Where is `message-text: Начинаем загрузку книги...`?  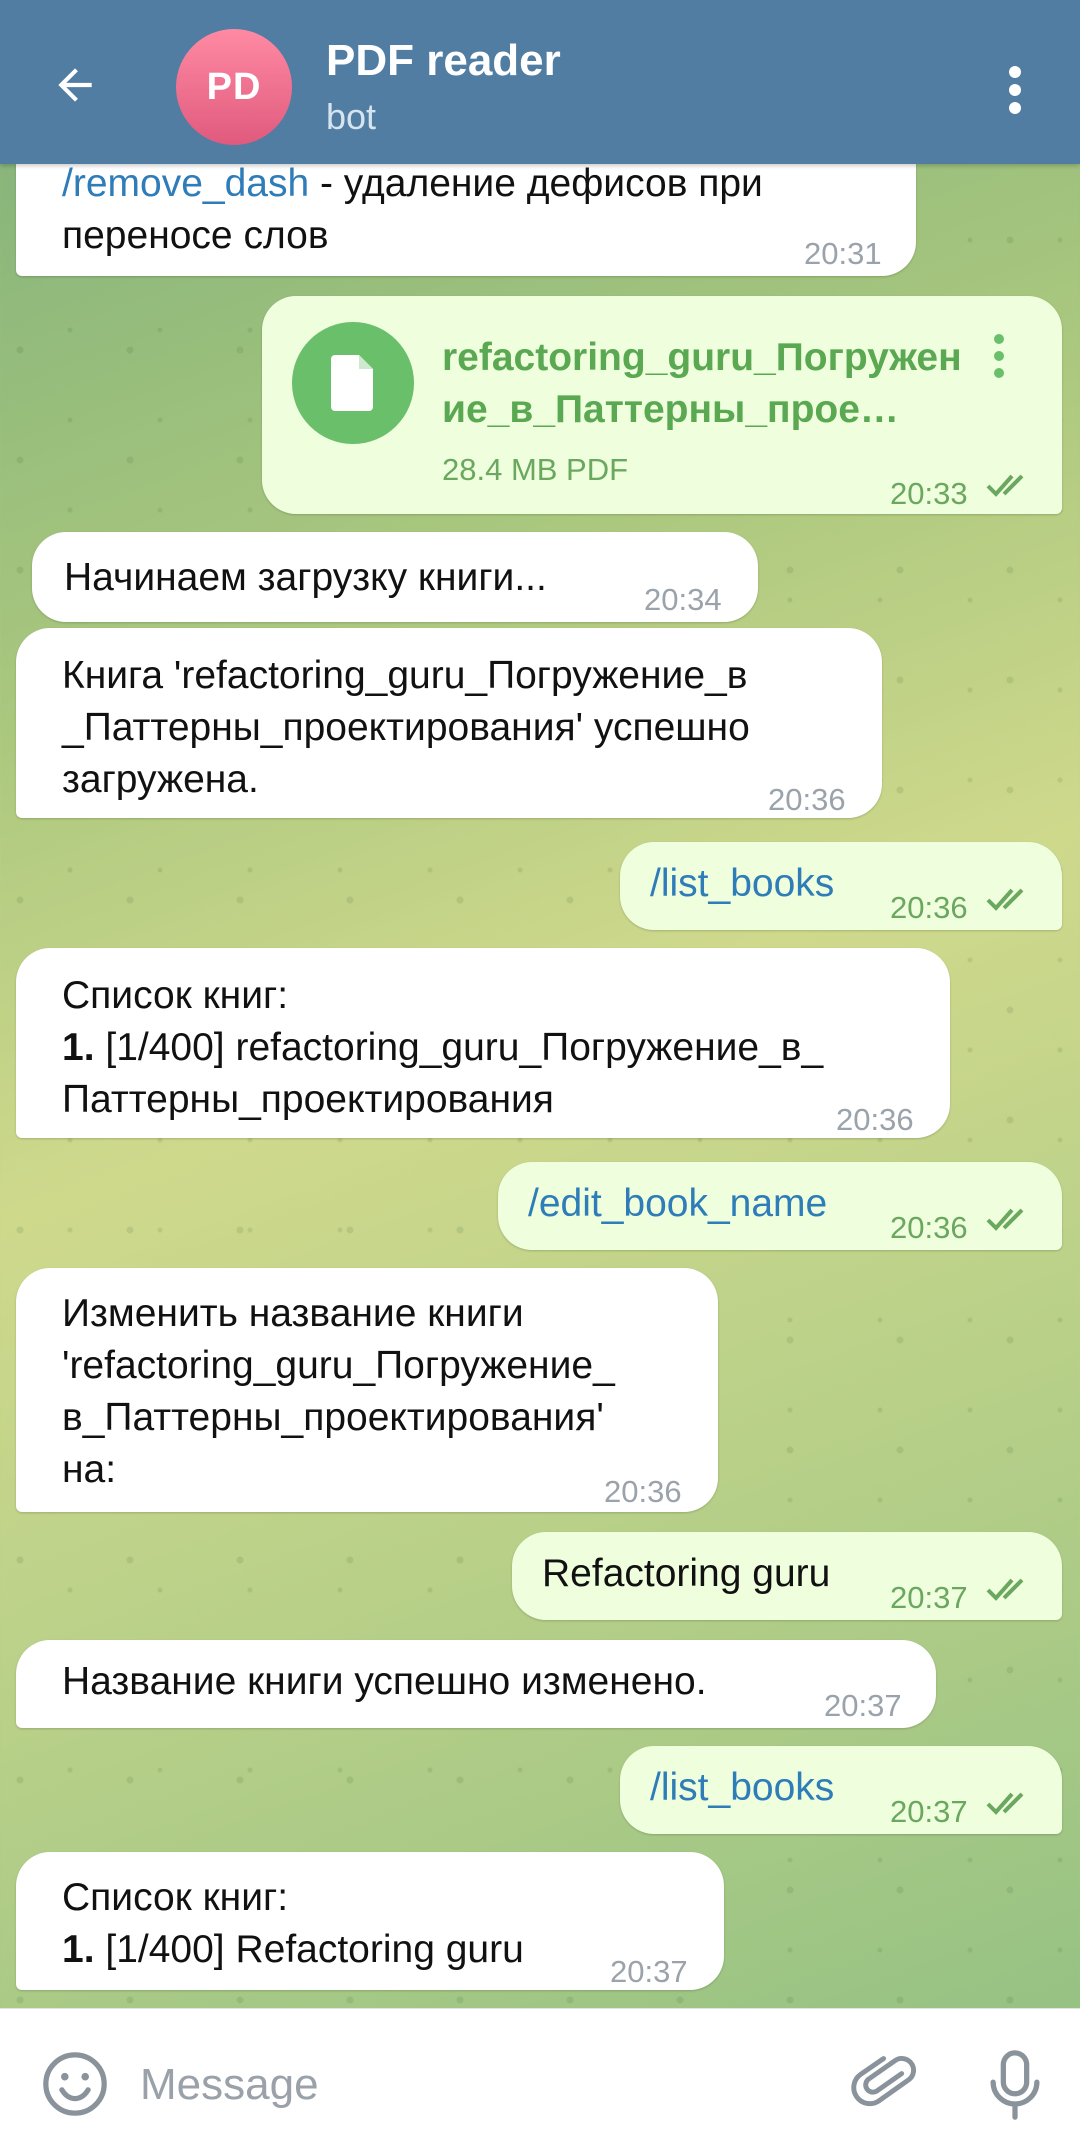
message-text: Начинаем загрузку книги... is located at coordinates (305, 577).